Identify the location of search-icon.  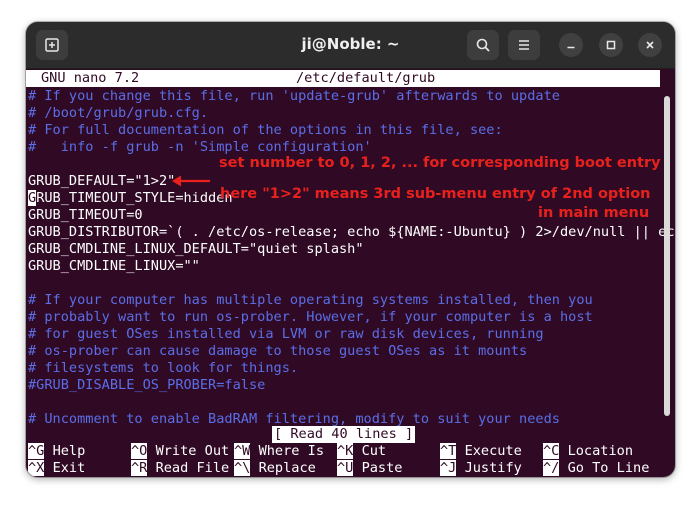
(483, 45).